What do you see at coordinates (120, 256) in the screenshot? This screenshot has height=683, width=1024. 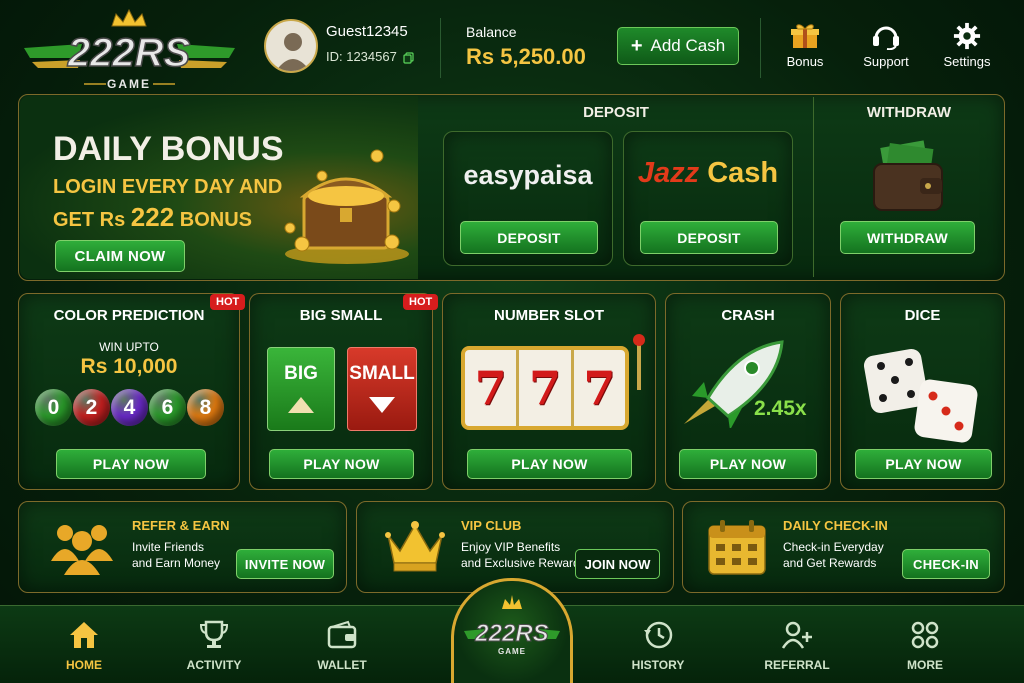 I see `claim-now-button: CLAIM NOW` at bounding box center [120, 256].